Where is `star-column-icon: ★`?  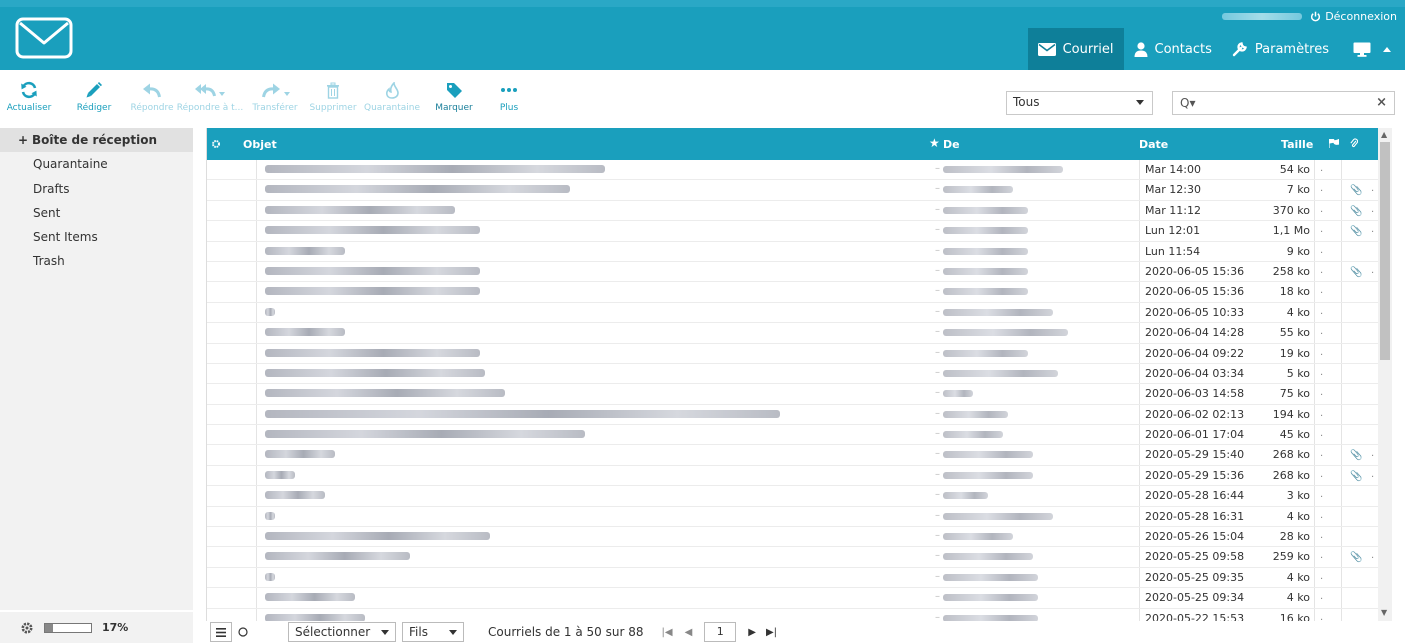
star-column-icon: ★ is located at coordinates (934, 143).